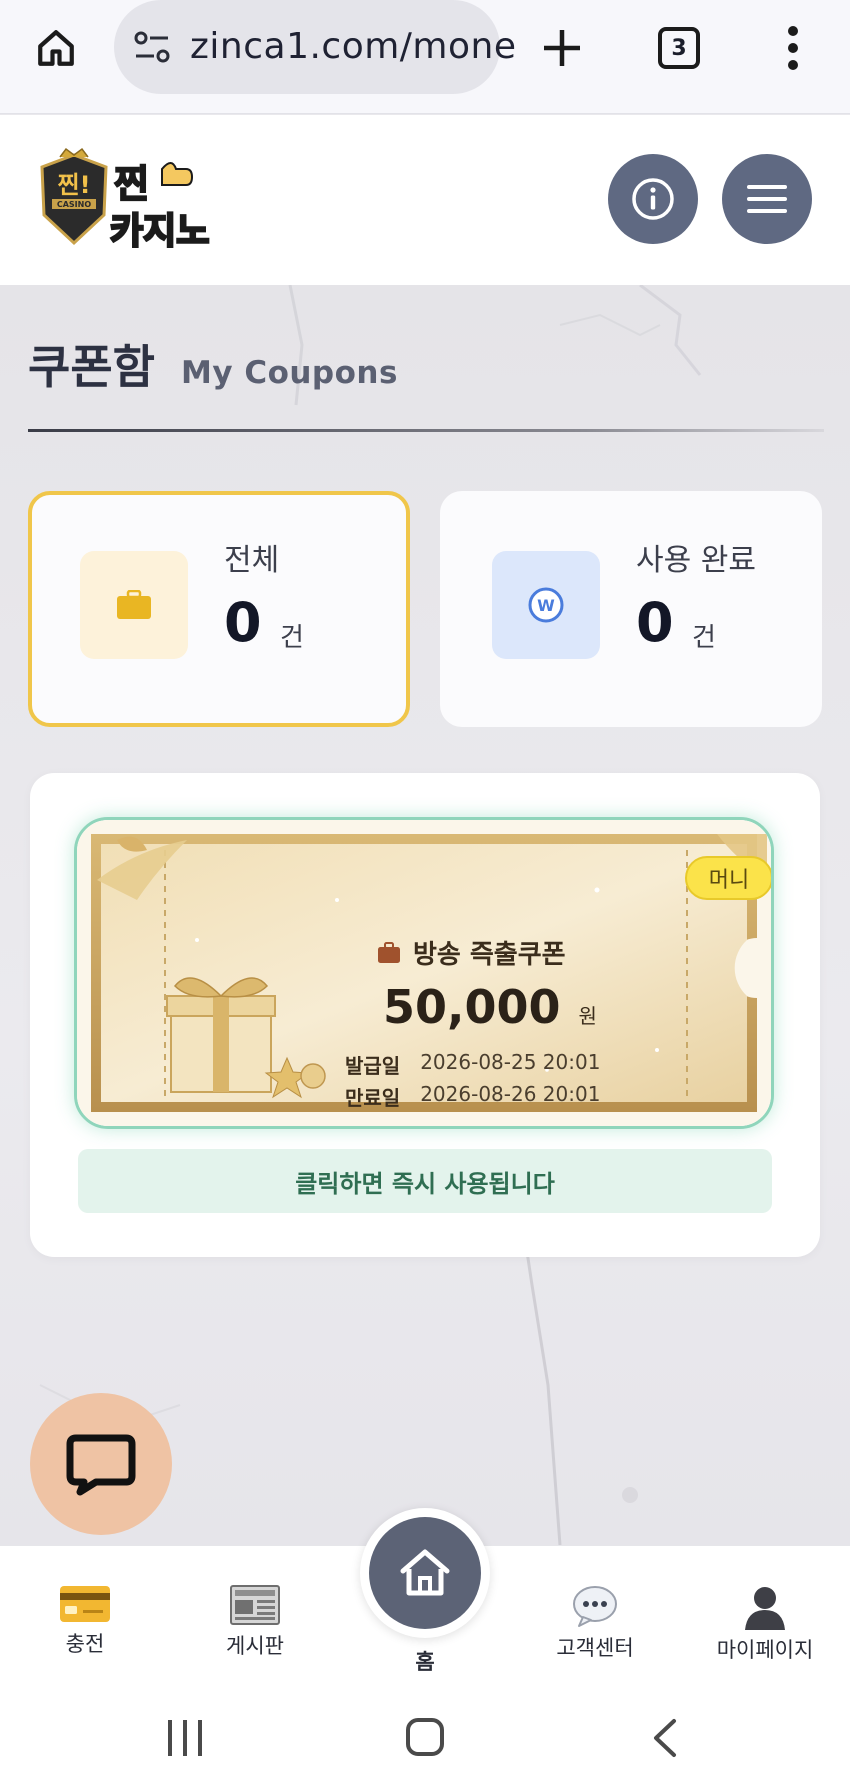  I want to click on svg-text: W, so click(546, 605).